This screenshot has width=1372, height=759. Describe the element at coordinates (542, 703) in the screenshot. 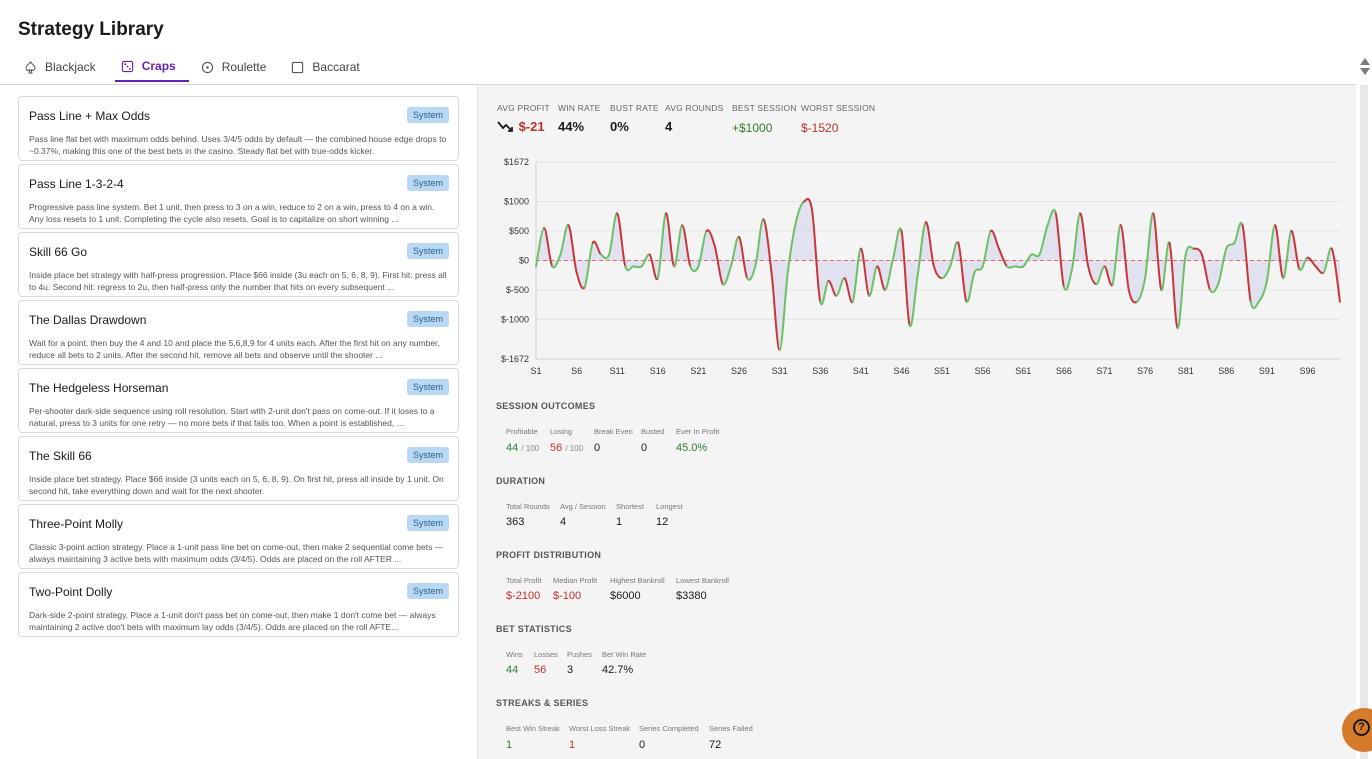

I see `section-title: STREAKS & SERIES` at that location.